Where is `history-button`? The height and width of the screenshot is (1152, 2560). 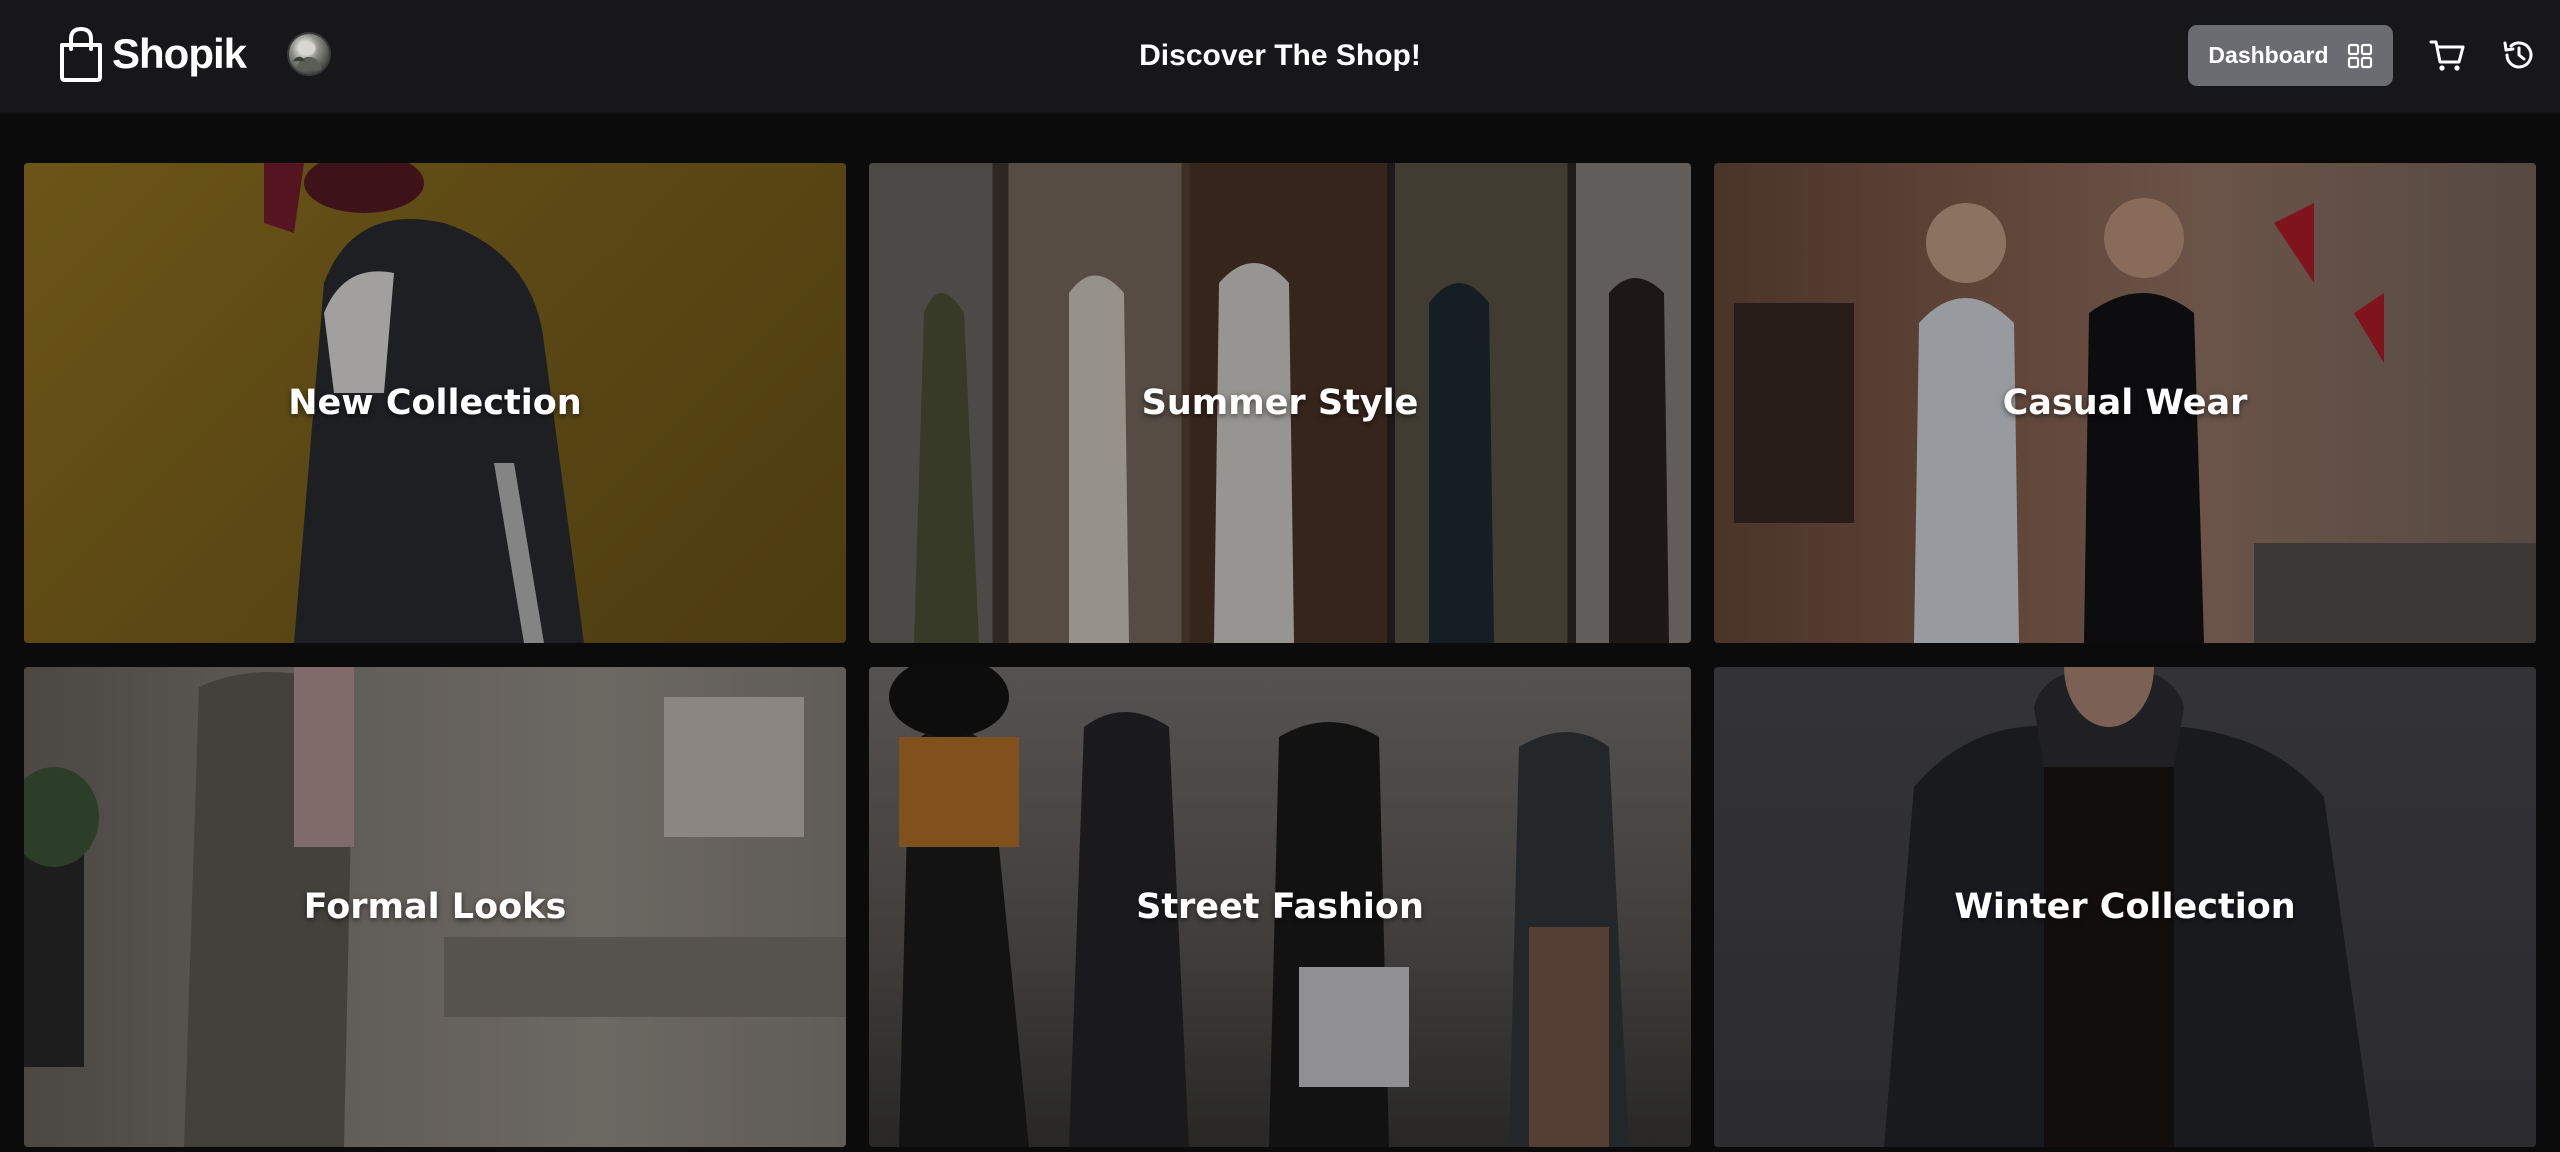 history-button is located at coordinates (2519, 55).